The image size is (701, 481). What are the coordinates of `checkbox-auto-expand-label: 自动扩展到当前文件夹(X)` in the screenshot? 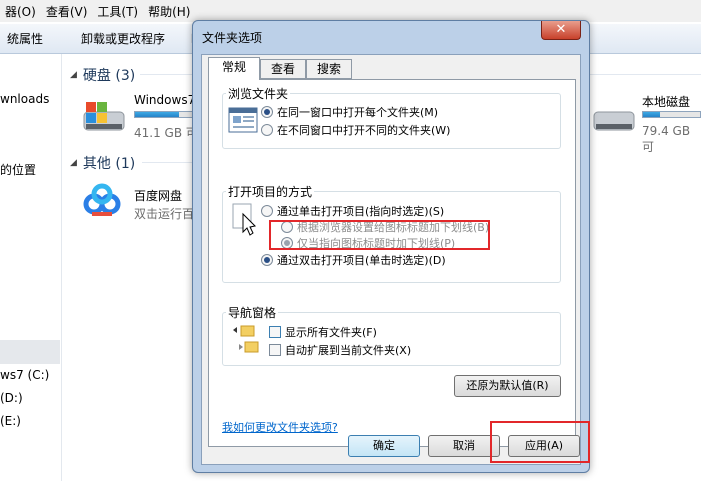 It's located at (348, 350).